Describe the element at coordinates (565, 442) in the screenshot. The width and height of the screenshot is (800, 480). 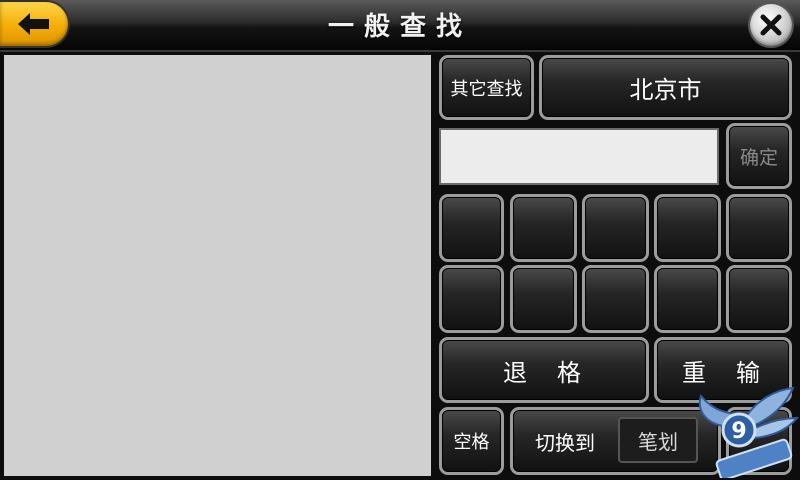
I see `switch-label: 切换到` at that location.